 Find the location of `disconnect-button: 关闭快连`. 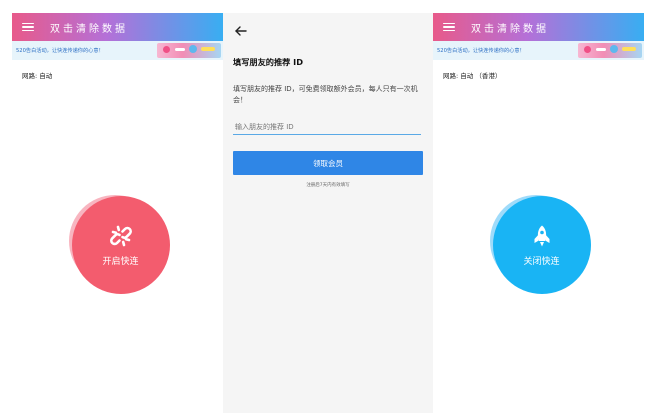

disconnect-button: 关闭快连 is located at coordinates (541, 245).